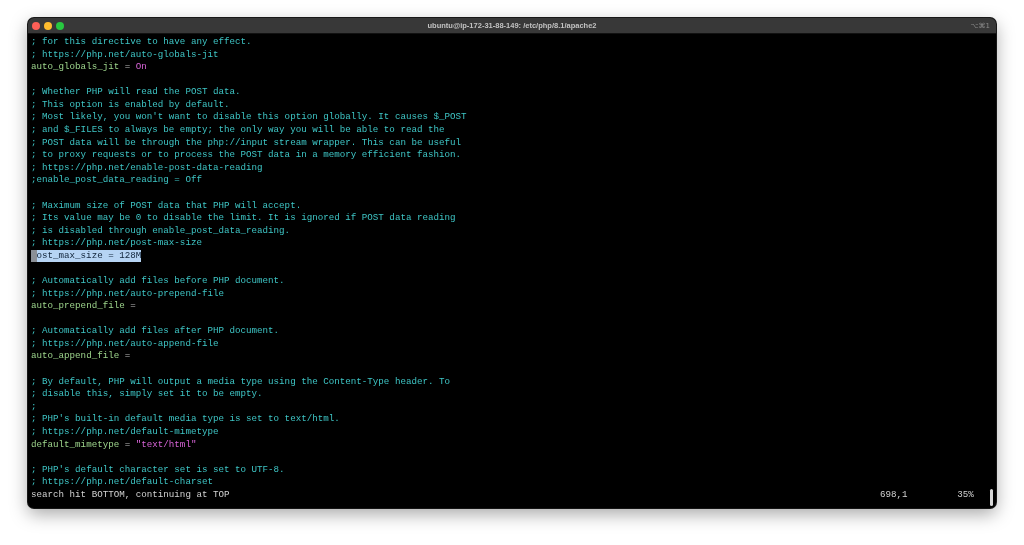  Describe the element at coordinates (130, 105) in the screenshot. I see `comment-line: ; This option is enabled by default.` at that location.